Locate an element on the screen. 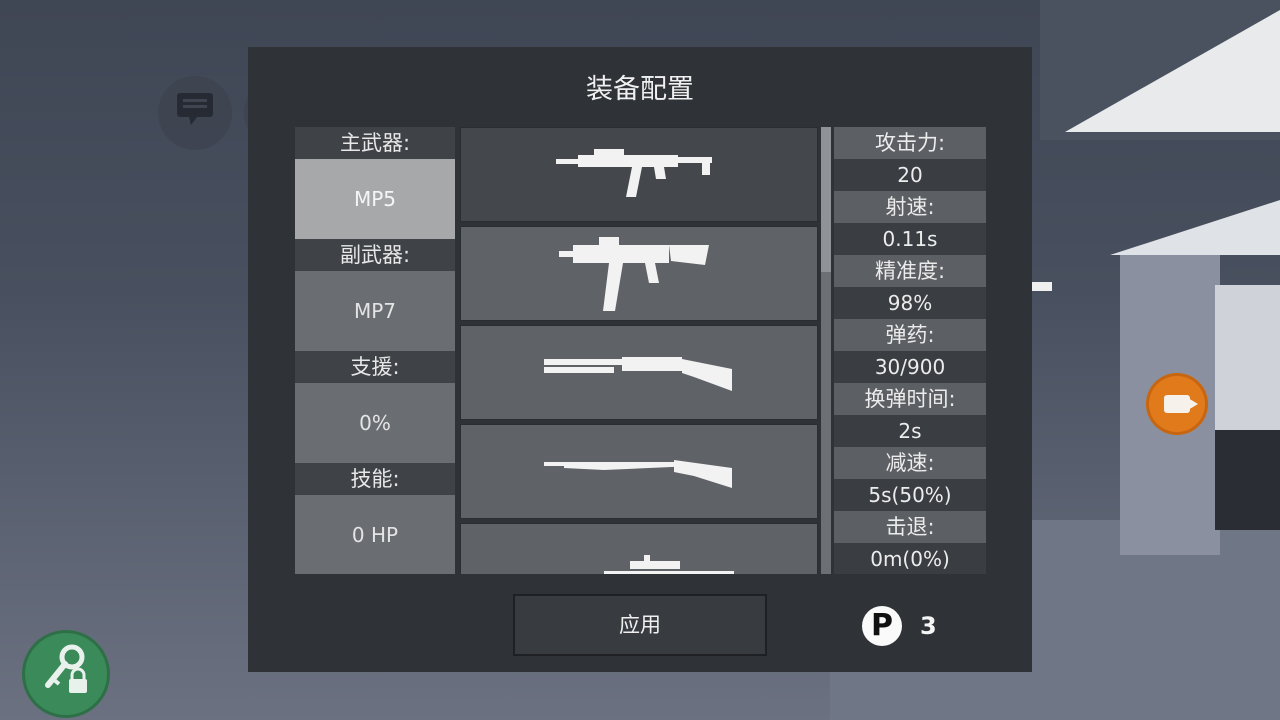 The width and height of the screenshot is (1280, 720). ceiling-light is located at coordinates (1195, 227).